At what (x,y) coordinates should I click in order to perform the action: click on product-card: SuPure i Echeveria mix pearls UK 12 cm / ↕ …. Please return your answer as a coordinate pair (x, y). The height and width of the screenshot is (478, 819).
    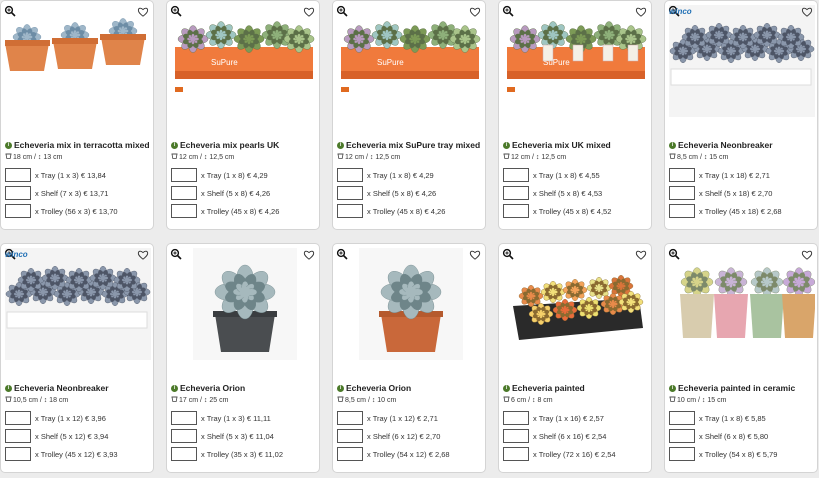
    Looking at the image, I should click on (243, 115).